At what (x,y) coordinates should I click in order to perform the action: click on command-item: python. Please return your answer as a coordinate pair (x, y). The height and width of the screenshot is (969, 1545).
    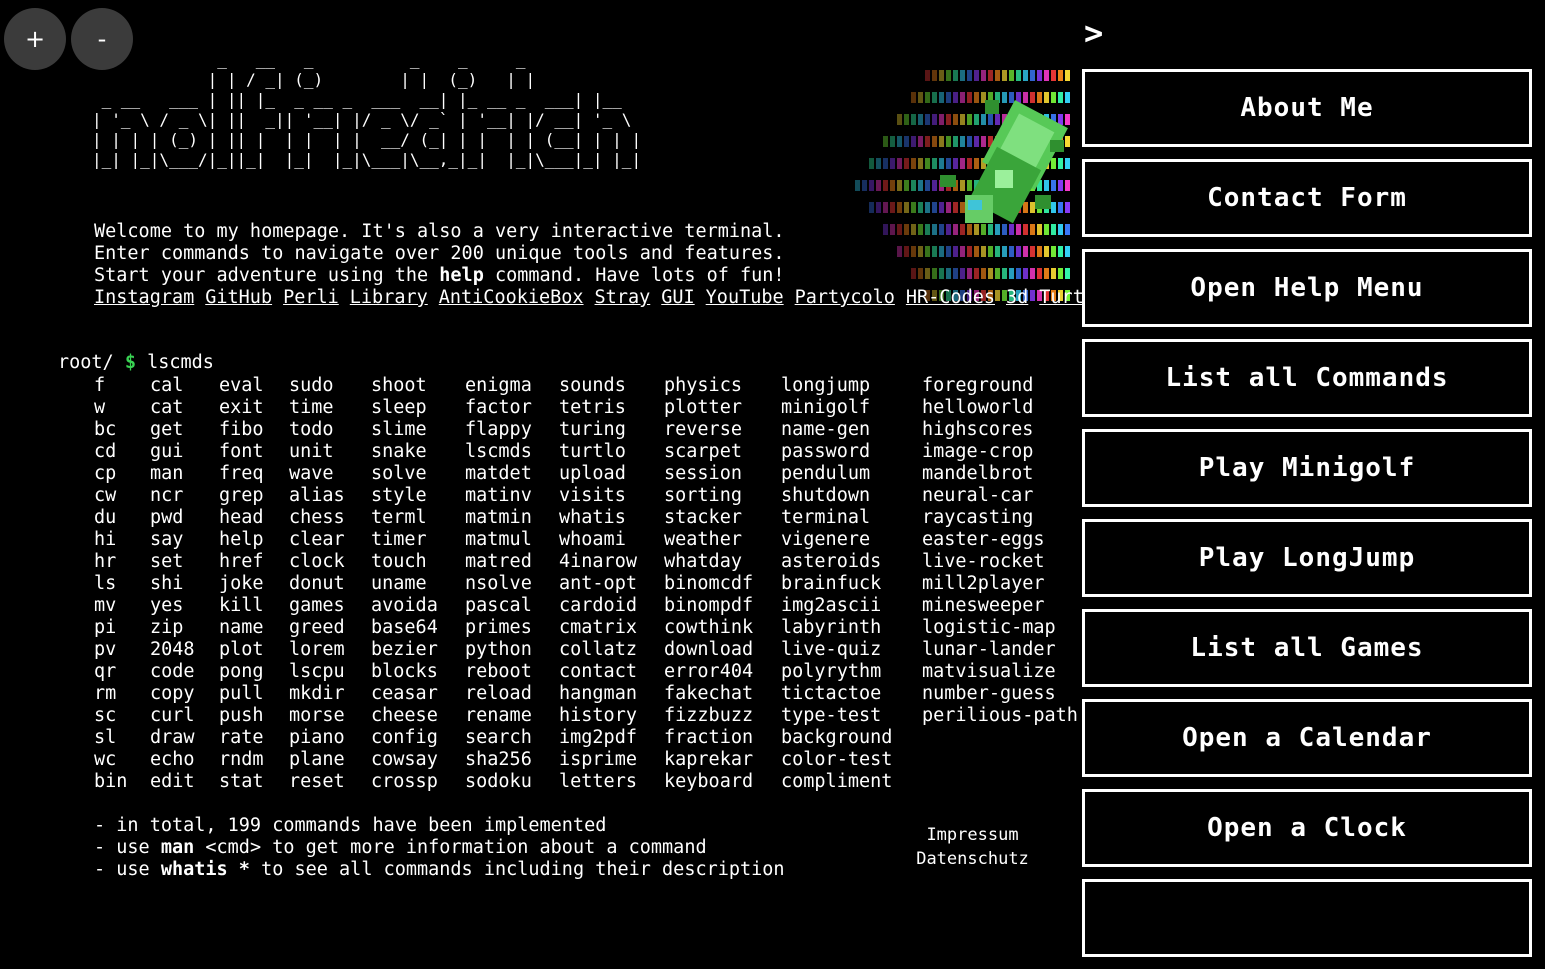
    Looking at the image, I should click on (512, 650).